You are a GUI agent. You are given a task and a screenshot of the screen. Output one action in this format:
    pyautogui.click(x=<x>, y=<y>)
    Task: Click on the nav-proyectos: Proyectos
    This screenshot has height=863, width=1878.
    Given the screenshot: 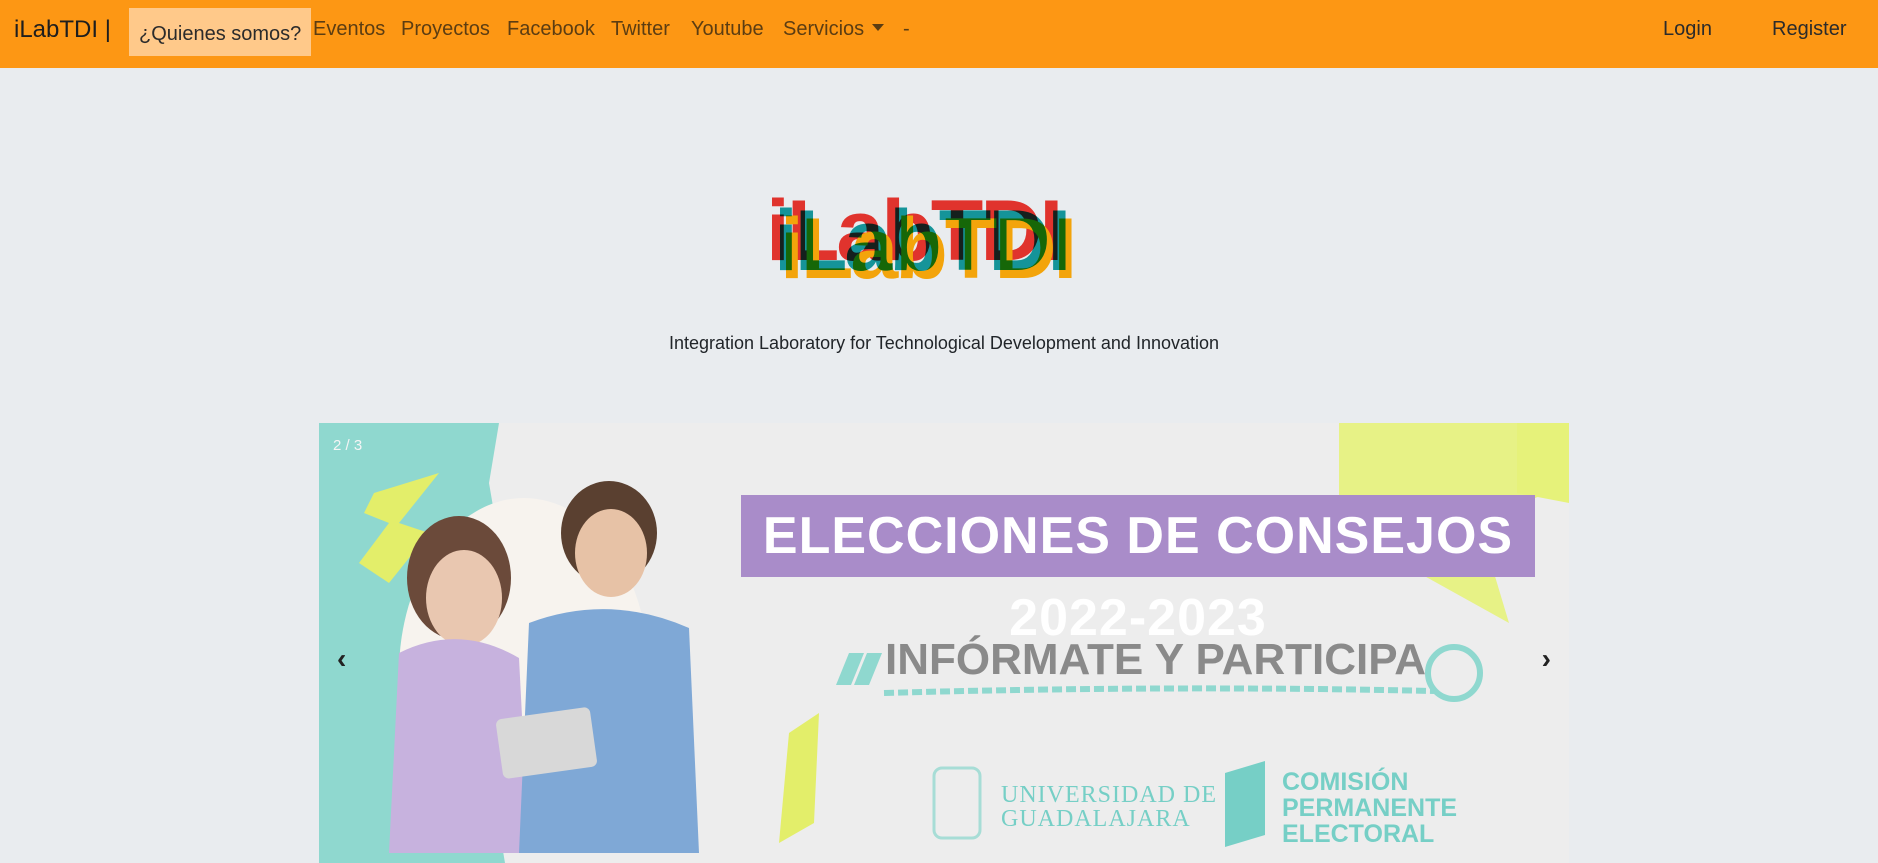 What is the action you would take?
    pyautogui.click(x=445, y=29)
    